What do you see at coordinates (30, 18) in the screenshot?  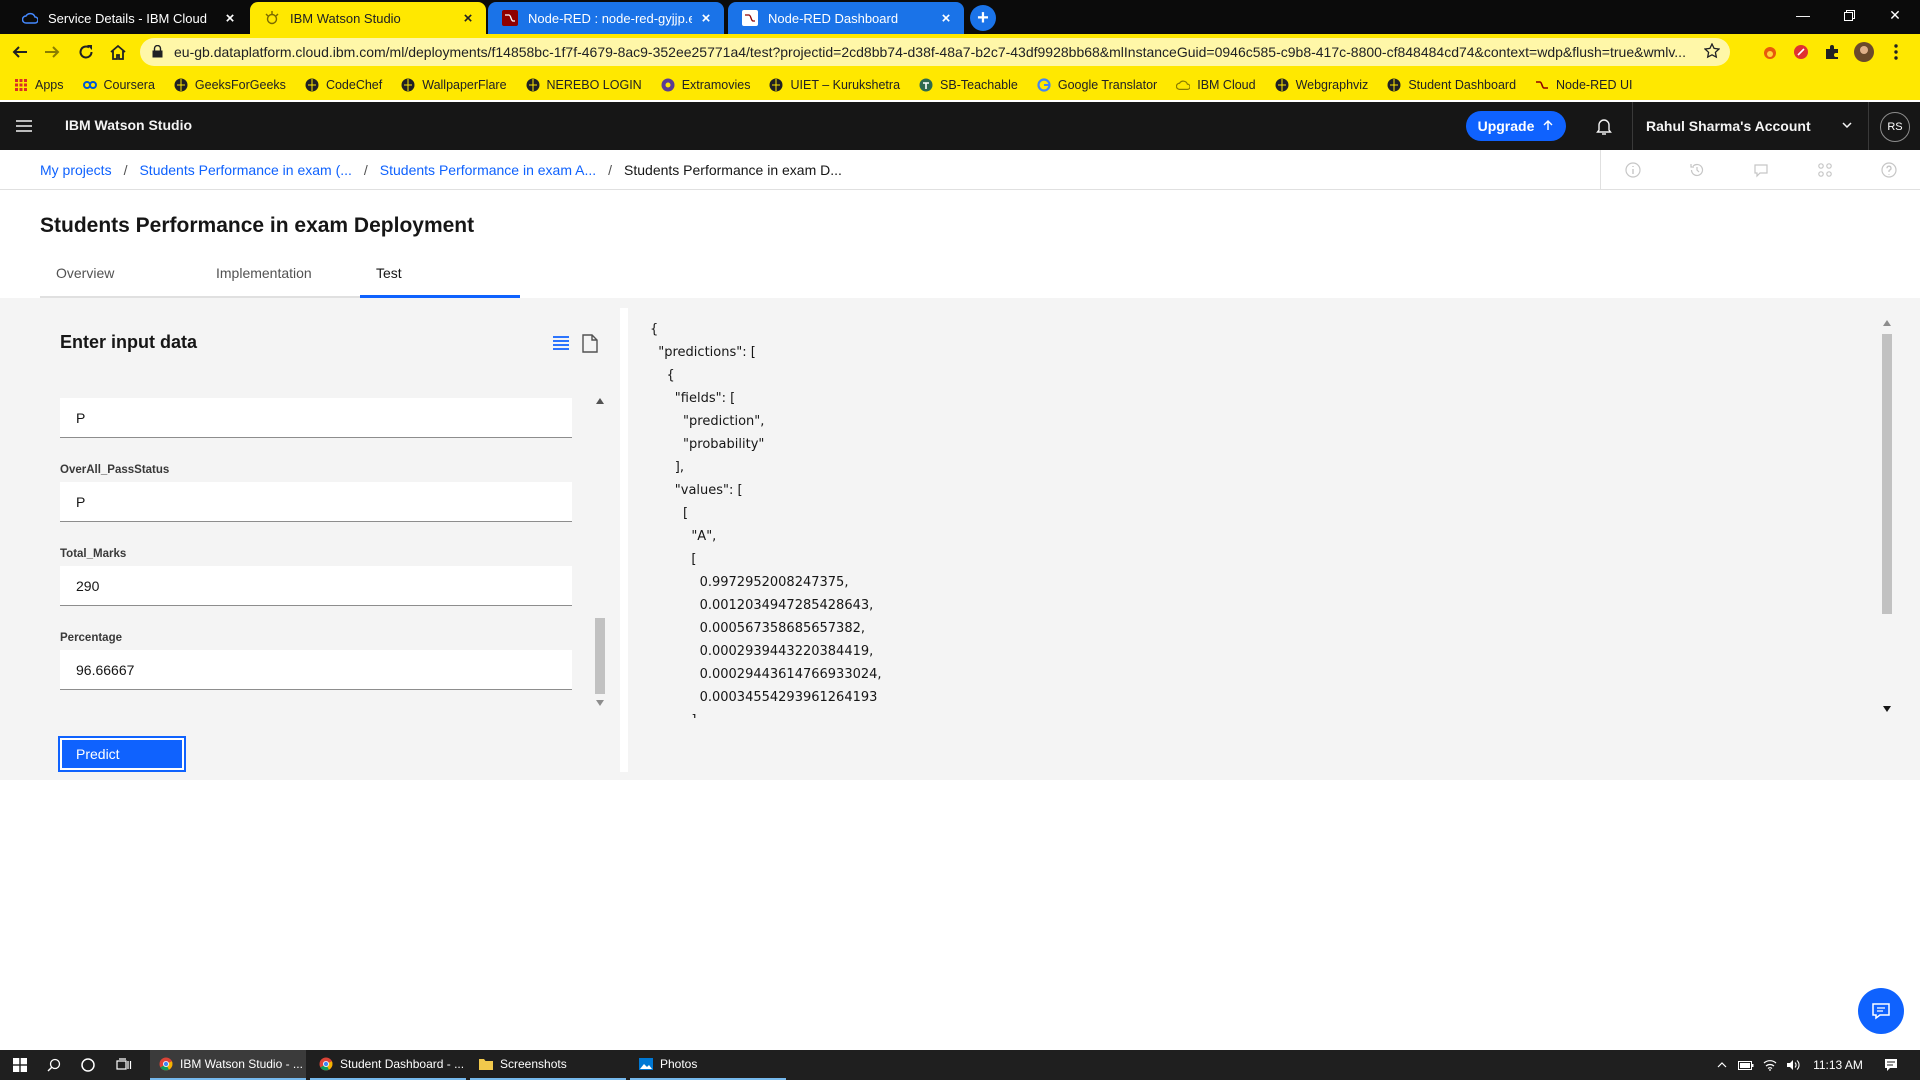 I see `ibm-cloud-icon` at bounding box center [30, 18].